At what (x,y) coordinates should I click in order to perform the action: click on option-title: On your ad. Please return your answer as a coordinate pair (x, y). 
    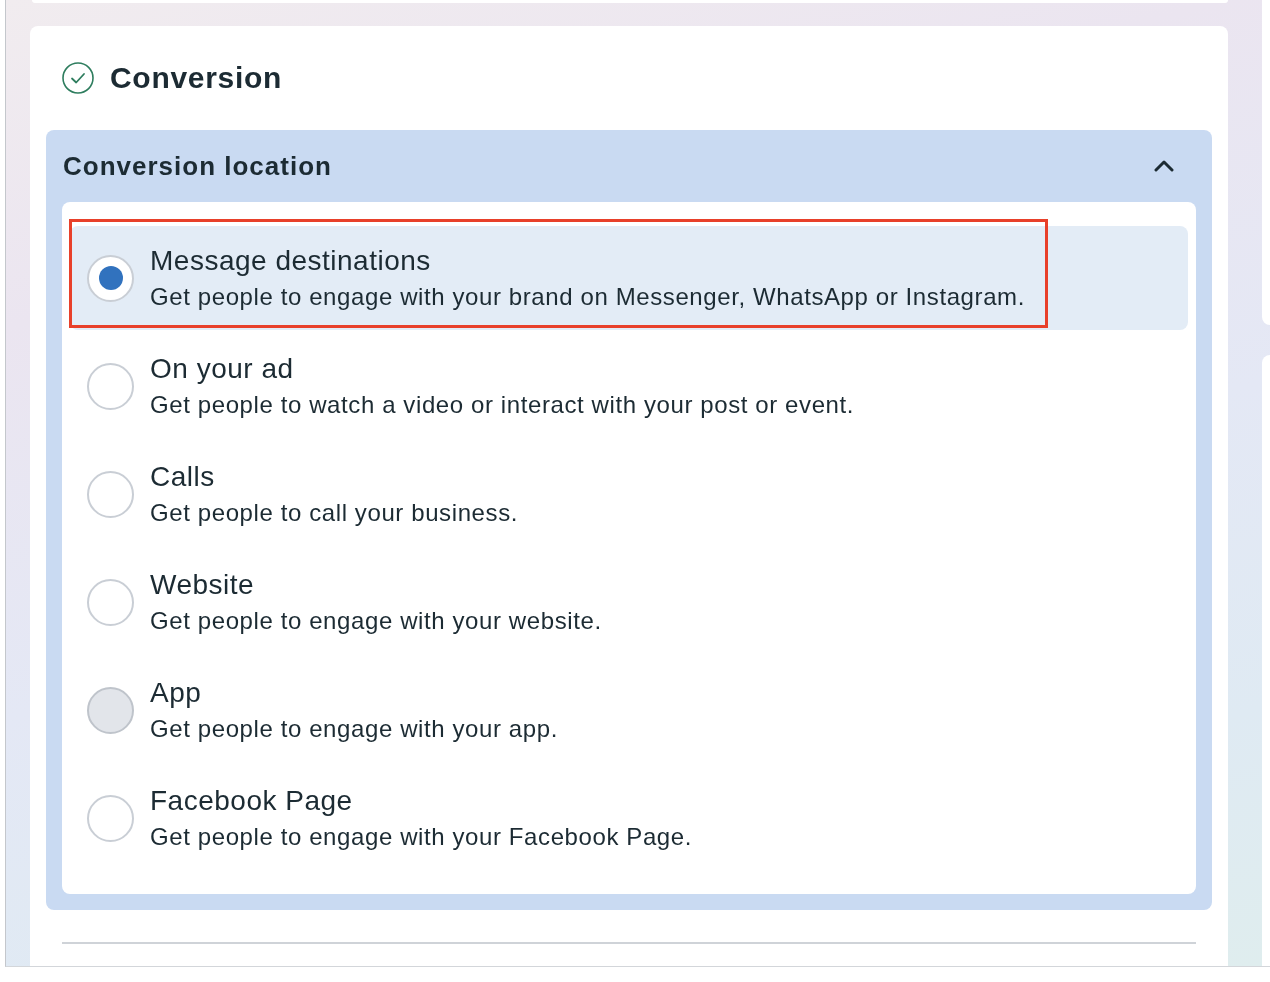
    Looking at the image, I should click on (222, 369).